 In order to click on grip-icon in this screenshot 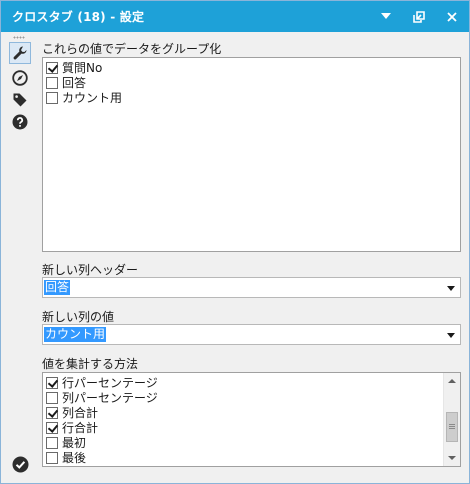, I will do `click(452, 427)`.